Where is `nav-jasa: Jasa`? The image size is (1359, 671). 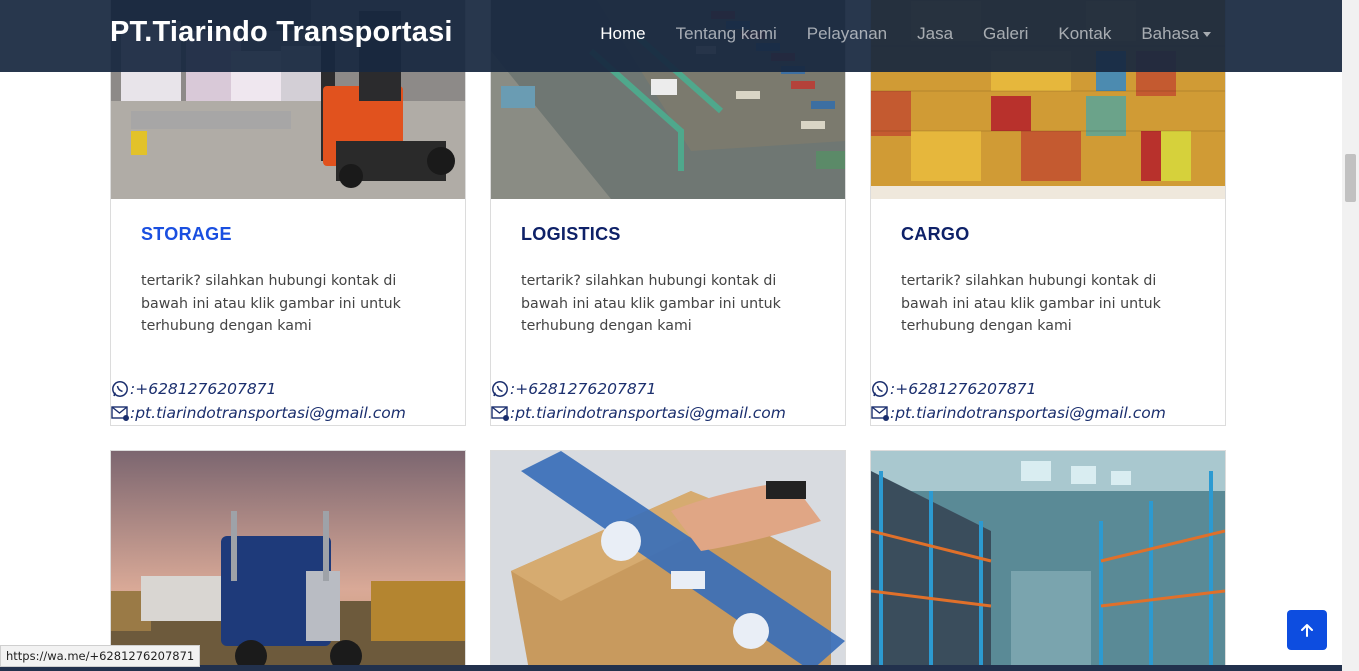
nav-jasa: Jasa is located at coordinates (935, 34).